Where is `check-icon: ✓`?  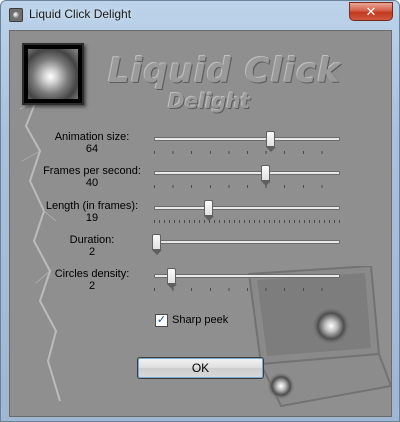
check-icon: ✓ is located at coordinates (161, 320).